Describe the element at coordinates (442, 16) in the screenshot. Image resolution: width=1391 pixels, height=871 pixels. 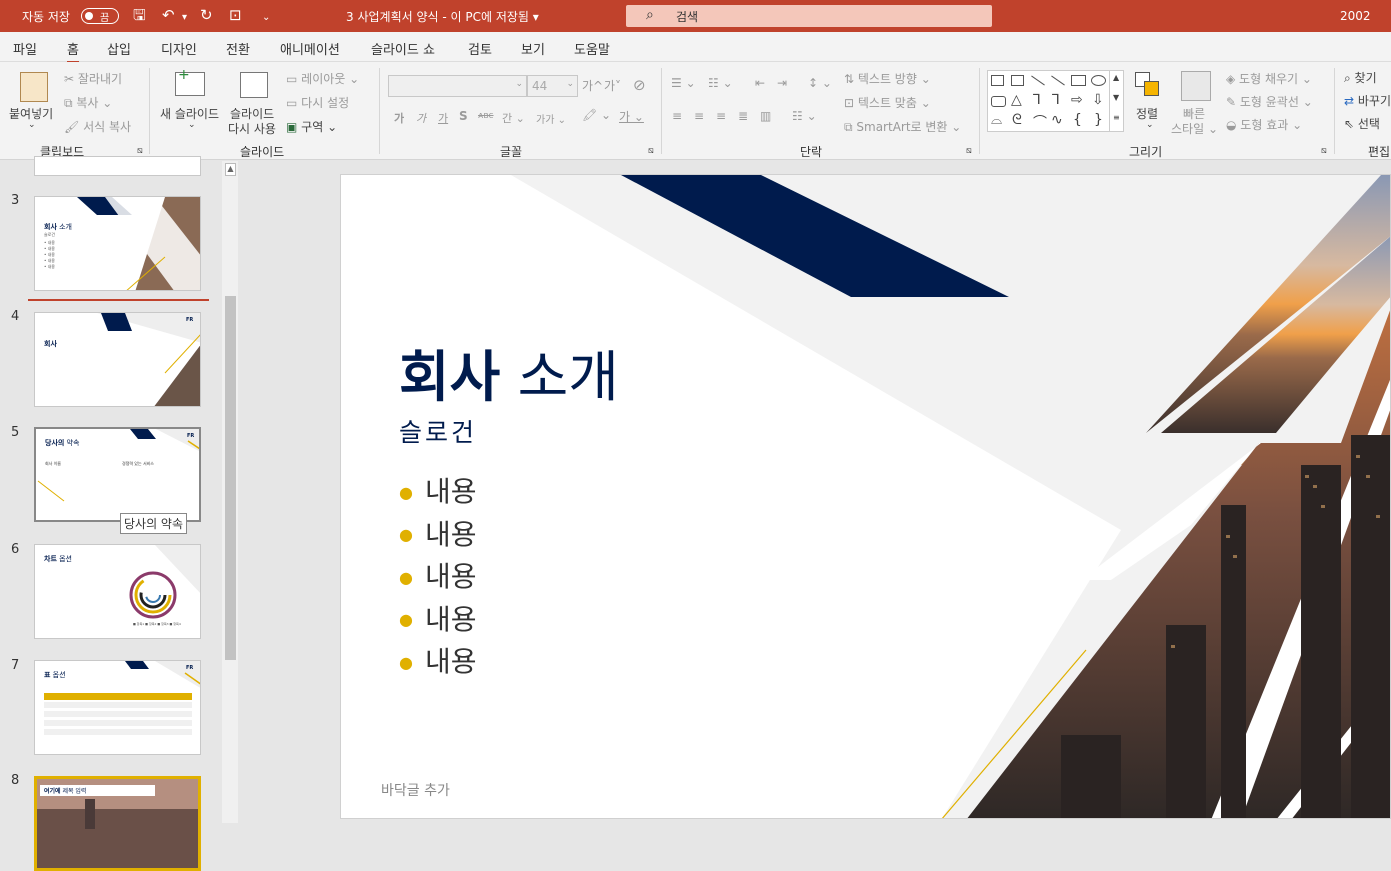
I see `document-title: 3 사업계획서 양식 - 이 PC에 저장됨 ▾` at that location.